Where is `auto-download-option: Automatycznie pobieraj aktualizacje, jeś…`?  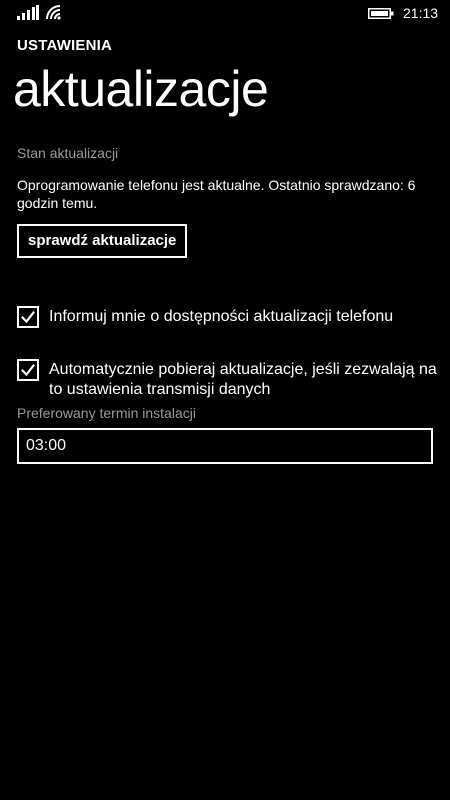
auto-download-option: Automatycznie pobieraj aktualizacje, jeś… is located at coordinates (232, 381).